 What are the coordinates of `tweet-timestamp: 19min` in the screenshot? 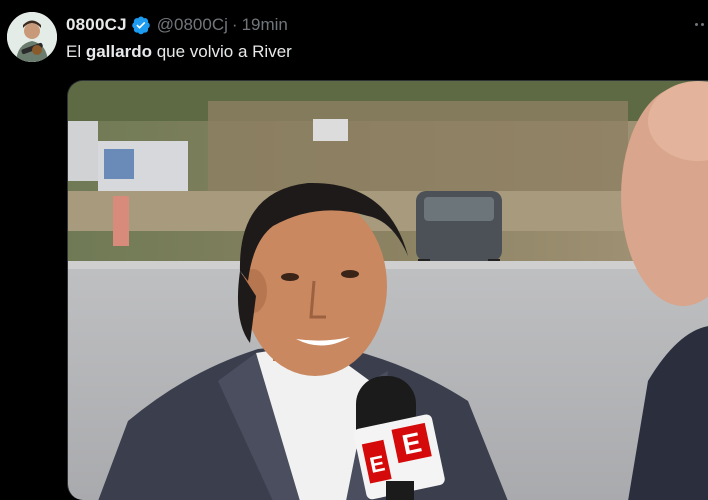 It's located at (265, 25).